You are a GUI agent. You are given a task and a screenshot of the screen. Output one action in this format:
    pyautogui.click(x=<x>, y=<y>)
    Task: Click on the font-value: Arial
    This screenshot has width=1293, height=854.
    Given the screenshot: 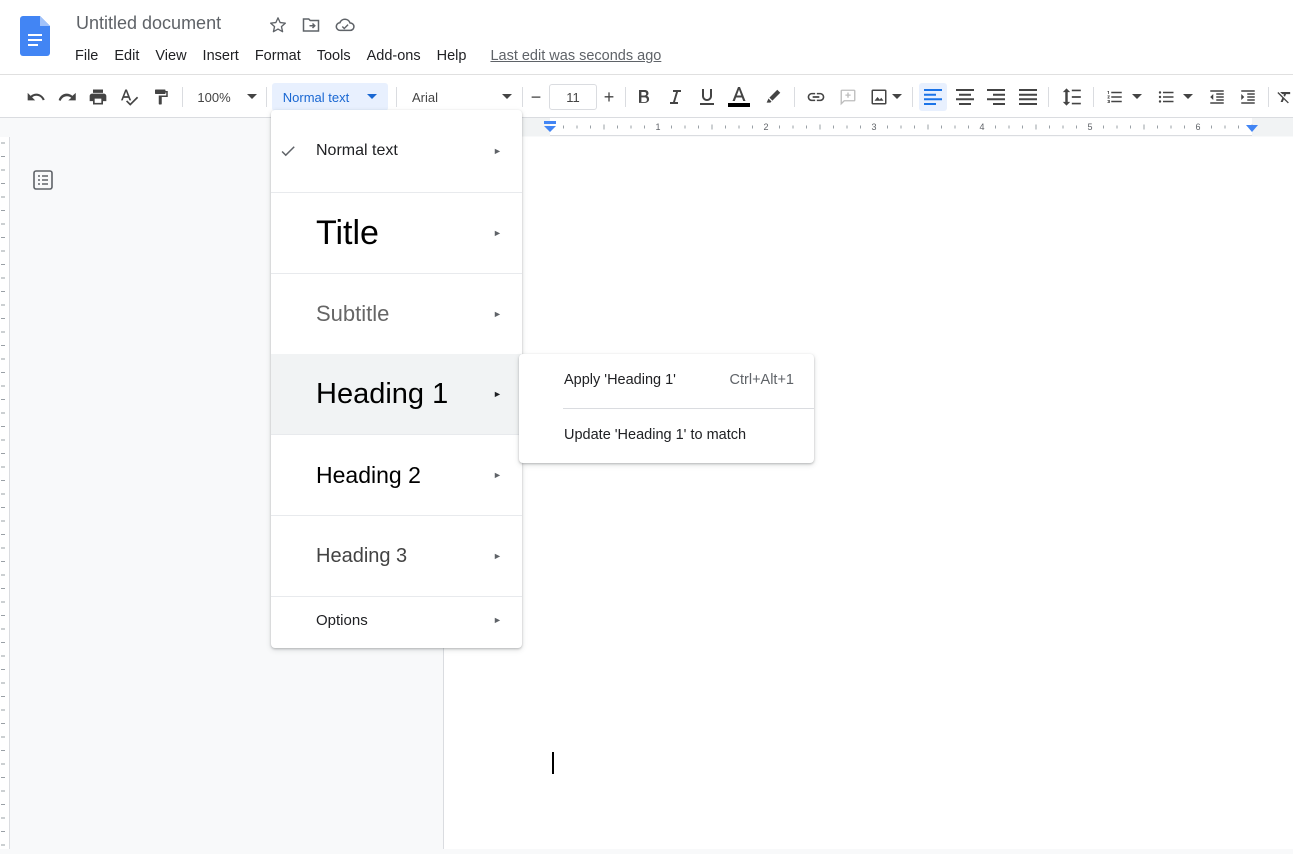 What is the action you would take?
    pyautogui.click(x=425, y=97)
    